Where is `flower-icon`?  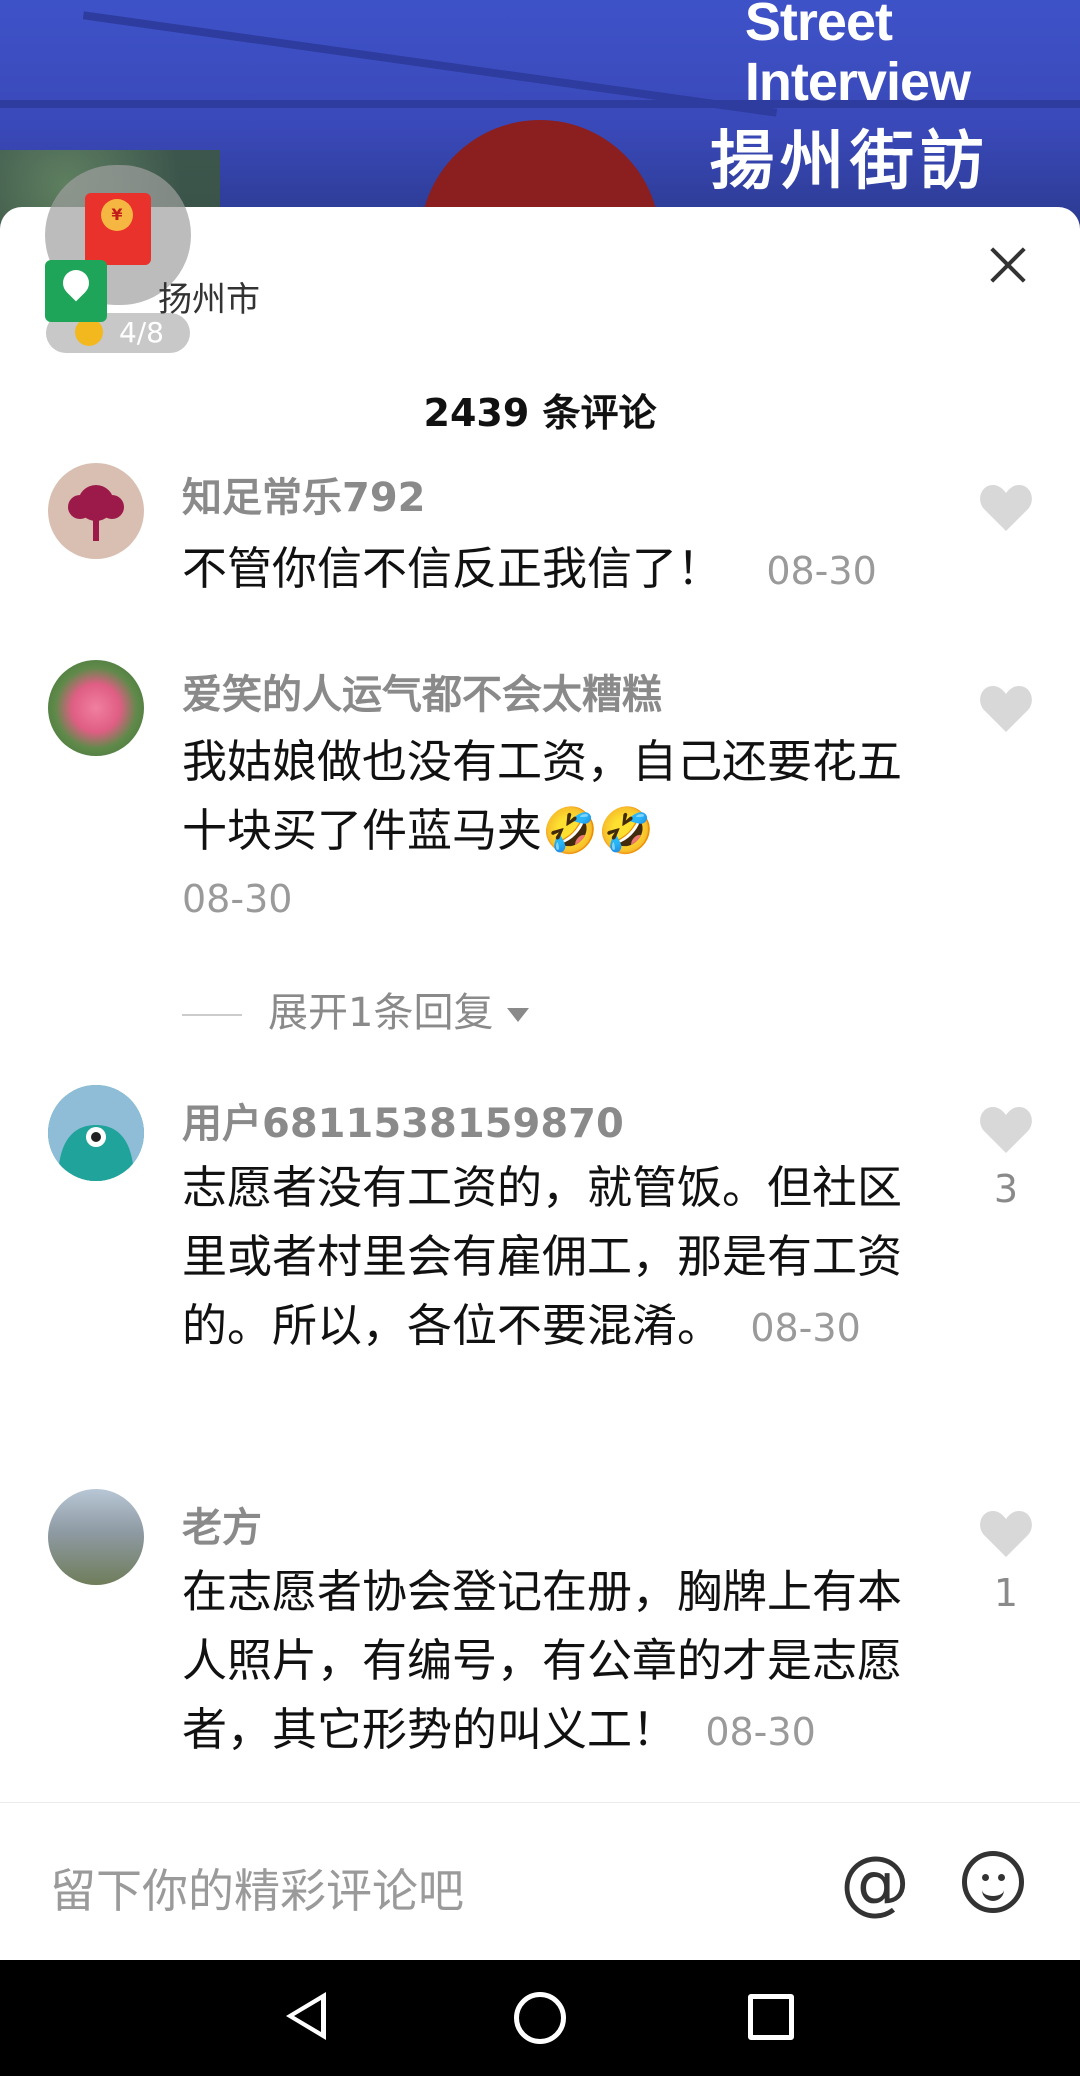
flower-icon is located at coordinates (96, 513).